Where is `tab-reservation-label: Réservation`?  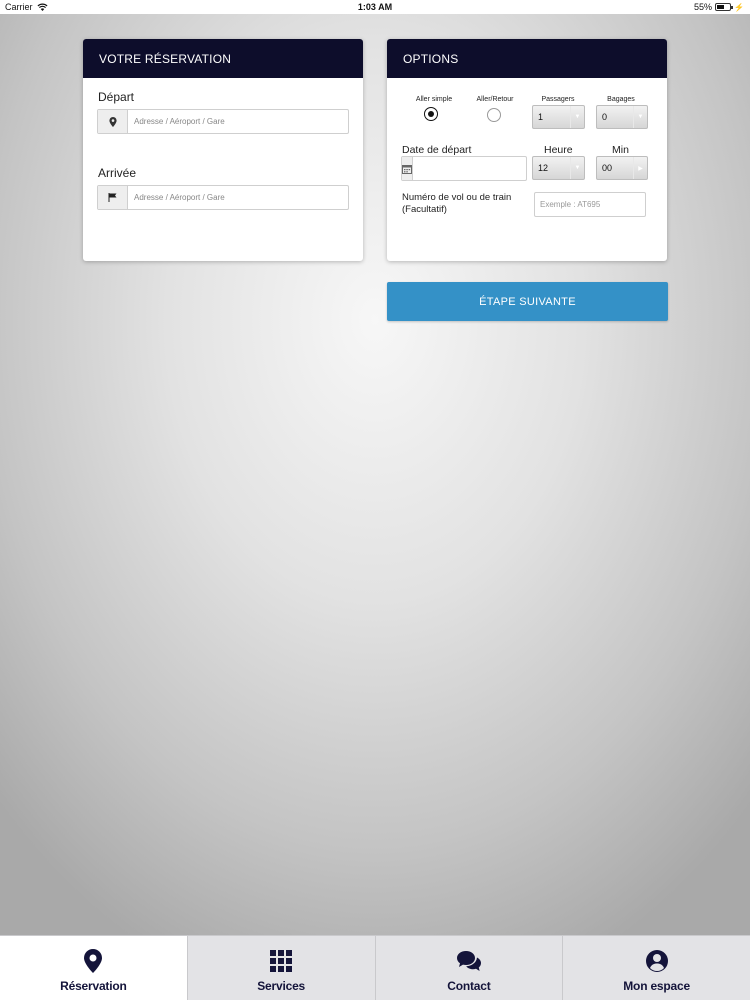 tab-reservation-label: Réservation is located at coordinates (93, 986).